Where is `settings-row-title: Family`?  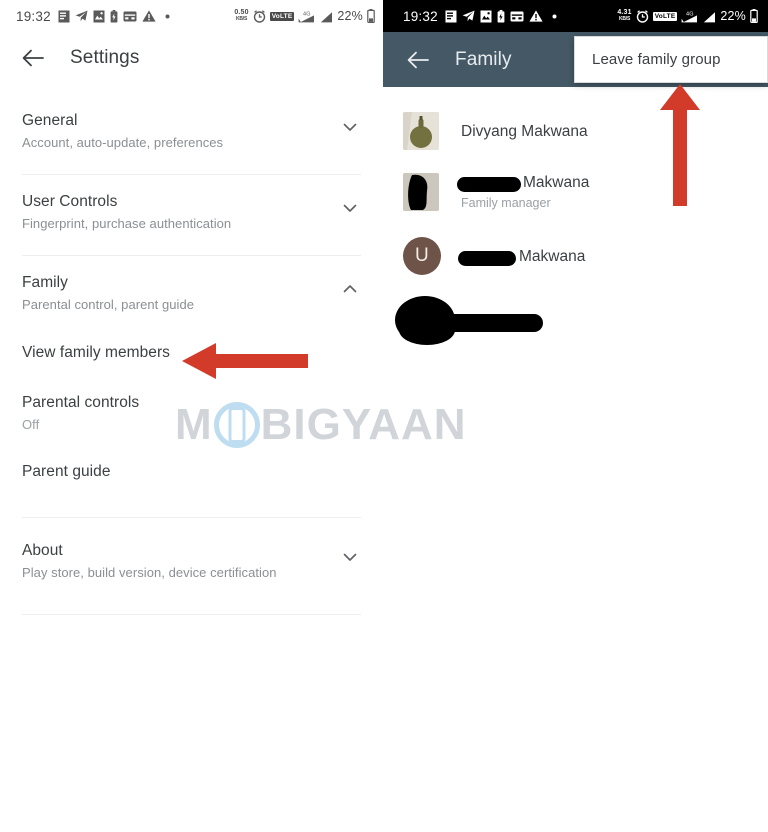
settings-row-title: Family is located at coordinates (45, 282).